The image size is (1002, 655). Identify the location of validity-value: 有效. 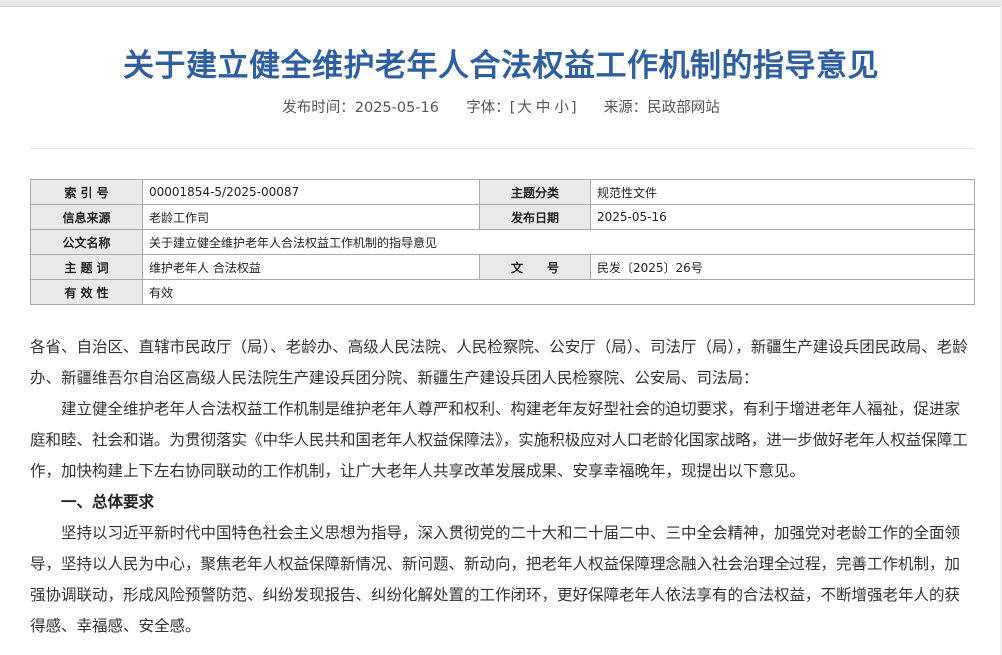
(558, 292).